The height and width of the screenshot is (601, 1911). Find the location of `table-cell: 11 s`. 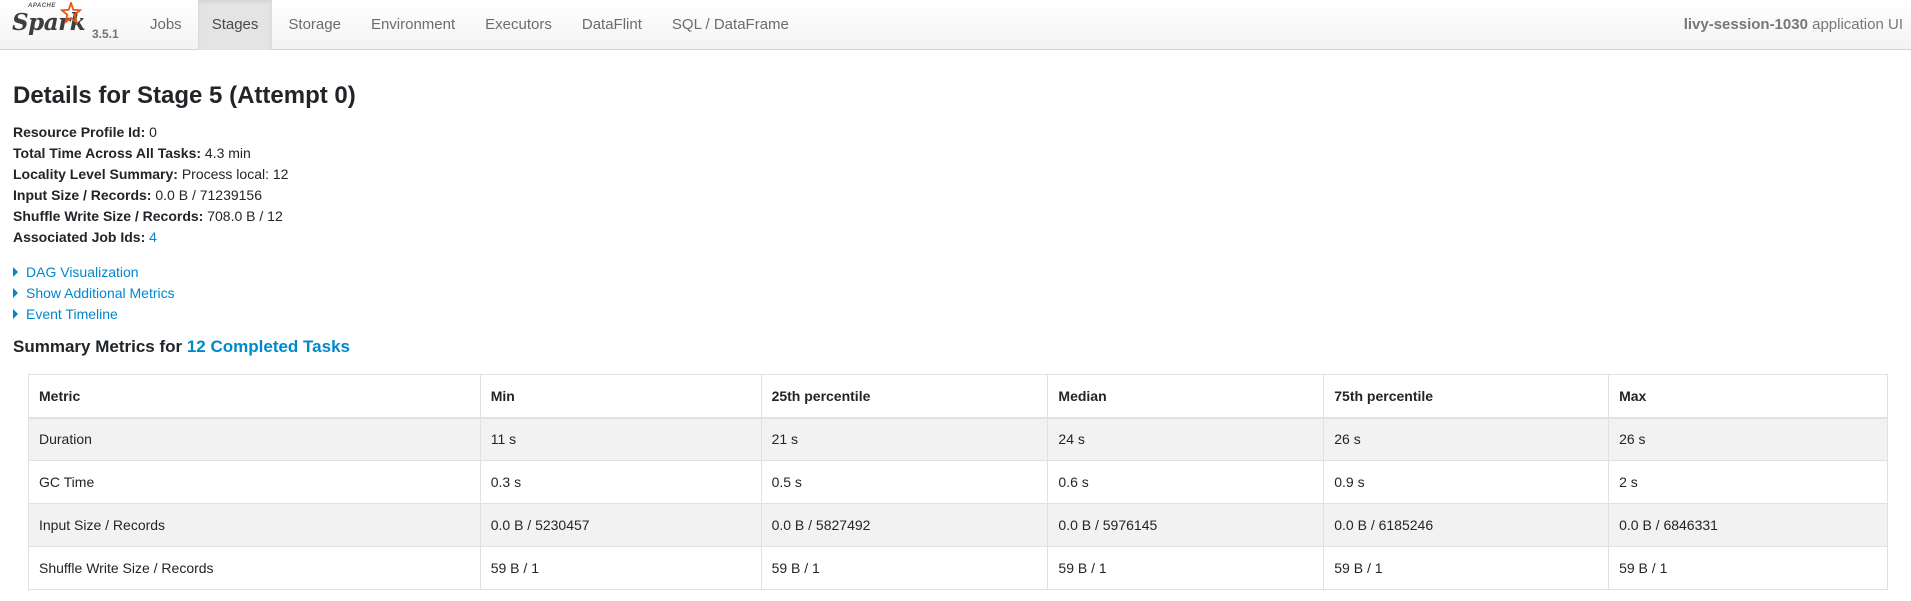

table-cell: 11 s is located at coordinates (620, 439).